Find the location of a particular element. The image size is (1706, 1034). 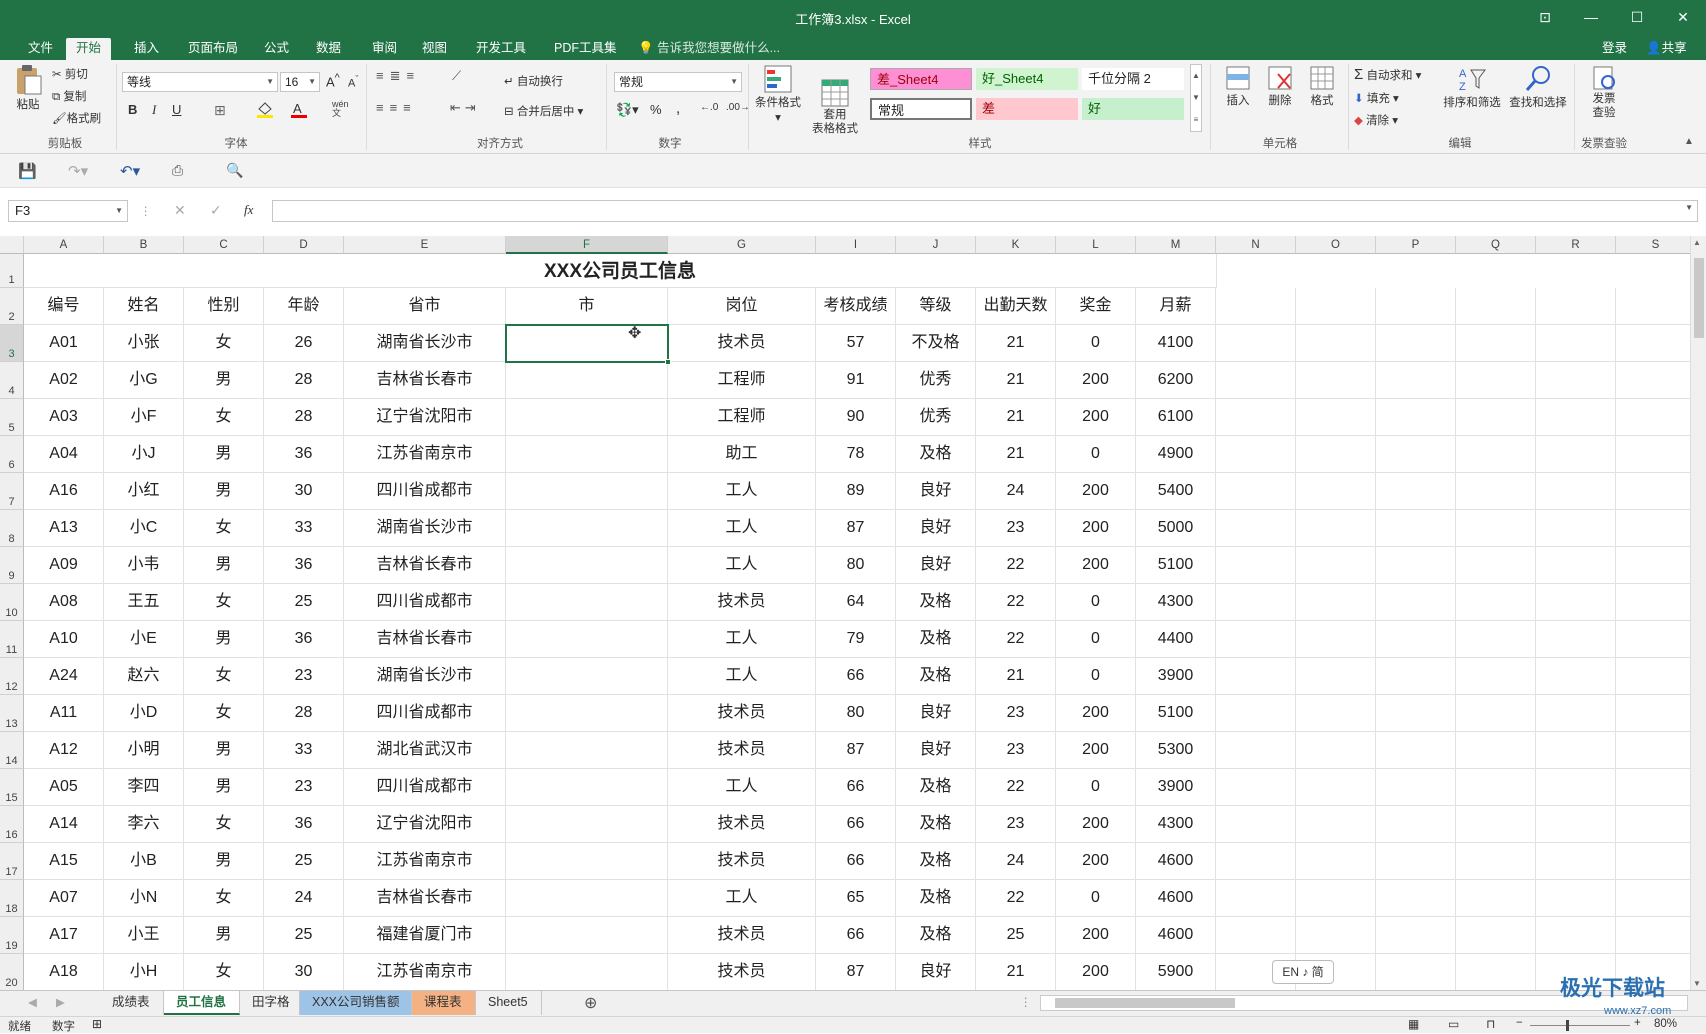

tab-4: 公式 is located at coordinates (276, 49).